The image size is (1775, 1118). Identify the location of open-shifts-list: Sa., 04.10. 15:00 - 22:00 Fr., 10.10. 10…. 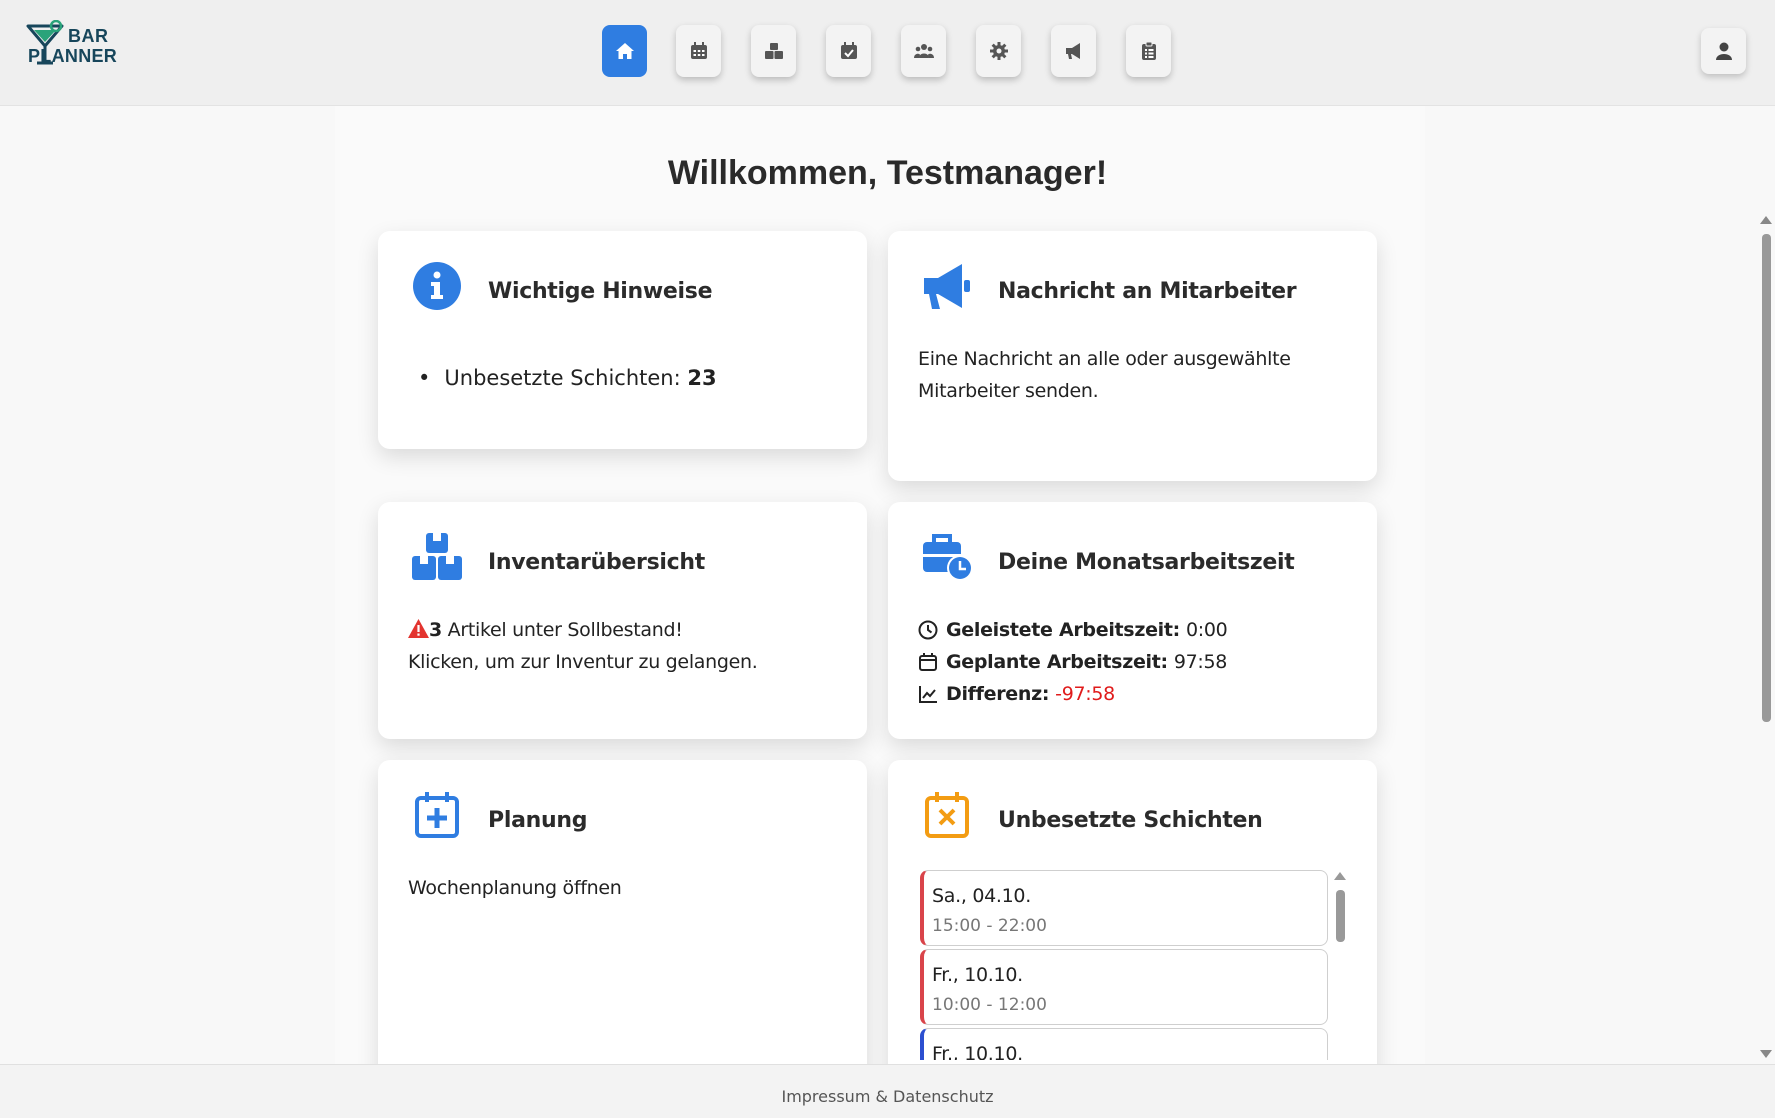
(1124, 965).